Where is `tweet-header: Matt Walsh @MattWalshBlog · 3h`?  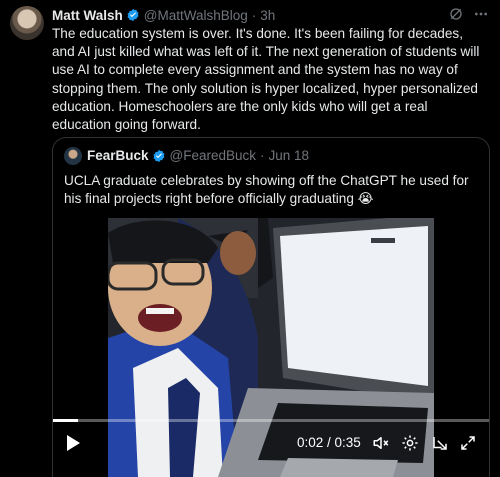 tweet-header: Matt Walsh @MattWalshBlog · 3h is located at coordinates (163, 15).